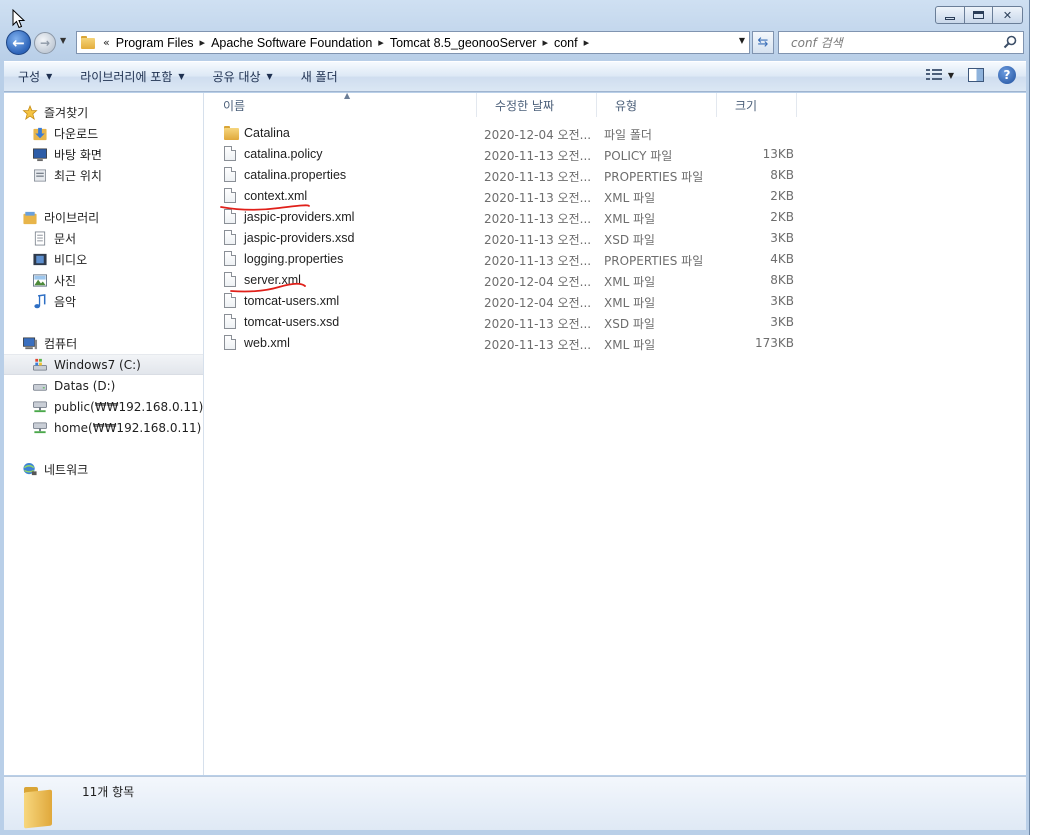 The image size is (1037, 835). What do you see at coordinates (103, 259) in the screenshot?
I see `nav-item-videos: 비디오` at bounding box center [103, 259].